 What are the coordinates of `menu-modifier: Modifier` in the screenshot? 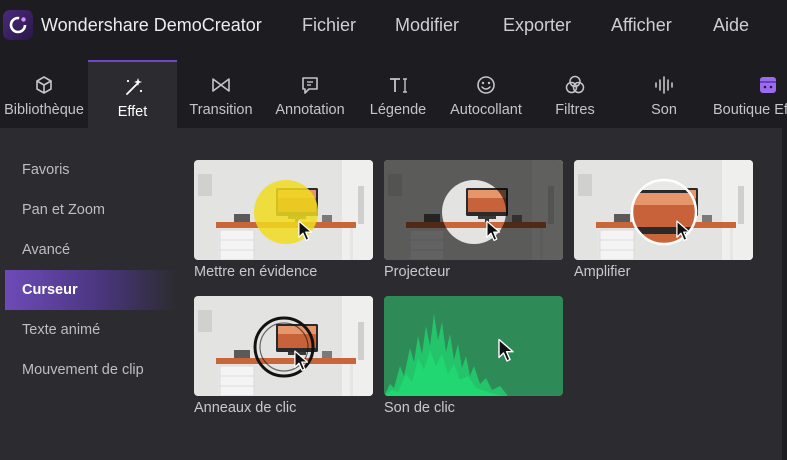 It's located at (427, 25).